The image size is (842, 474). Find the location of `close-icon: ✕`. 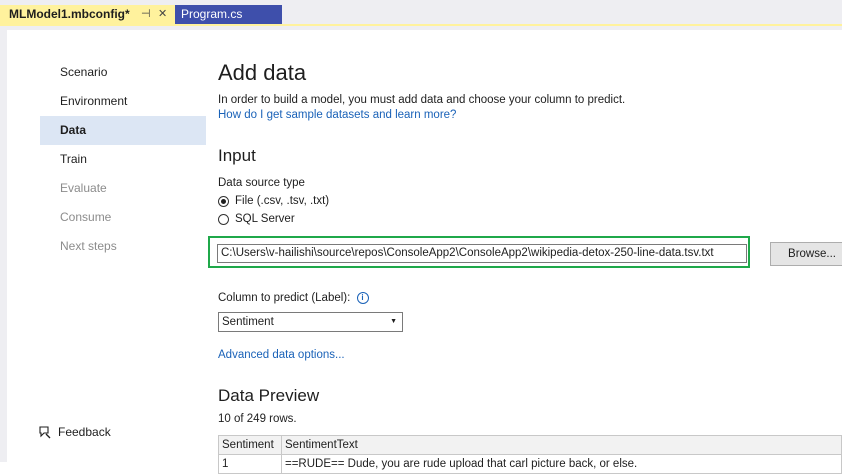

close-icon: ✕ is located at coordinates (162, 14).